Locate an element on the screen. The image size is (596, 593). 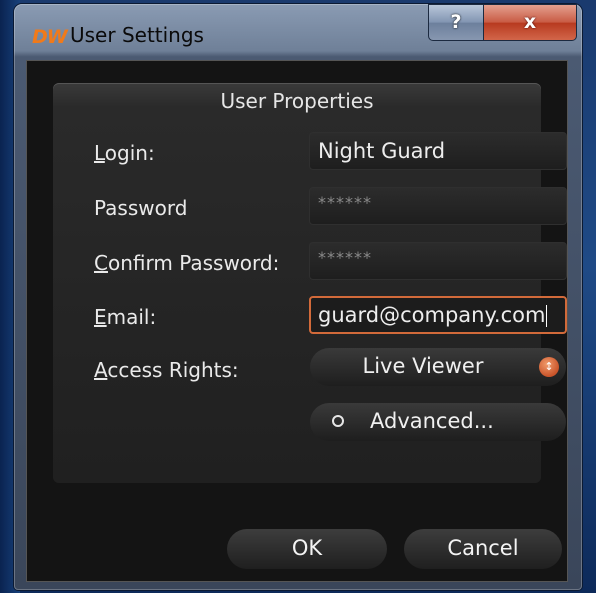
login-label-rest: ogin: is located at coordinates (129, 153).